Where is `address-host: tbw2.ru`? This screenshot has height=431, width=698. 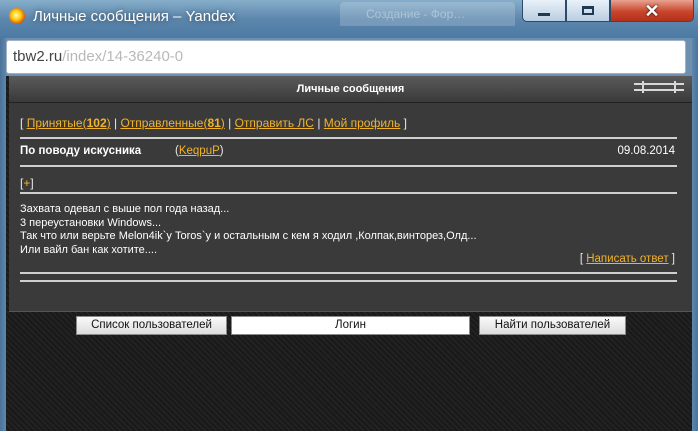 address-host: tbw2.ru is located at coordinates (38, 56).